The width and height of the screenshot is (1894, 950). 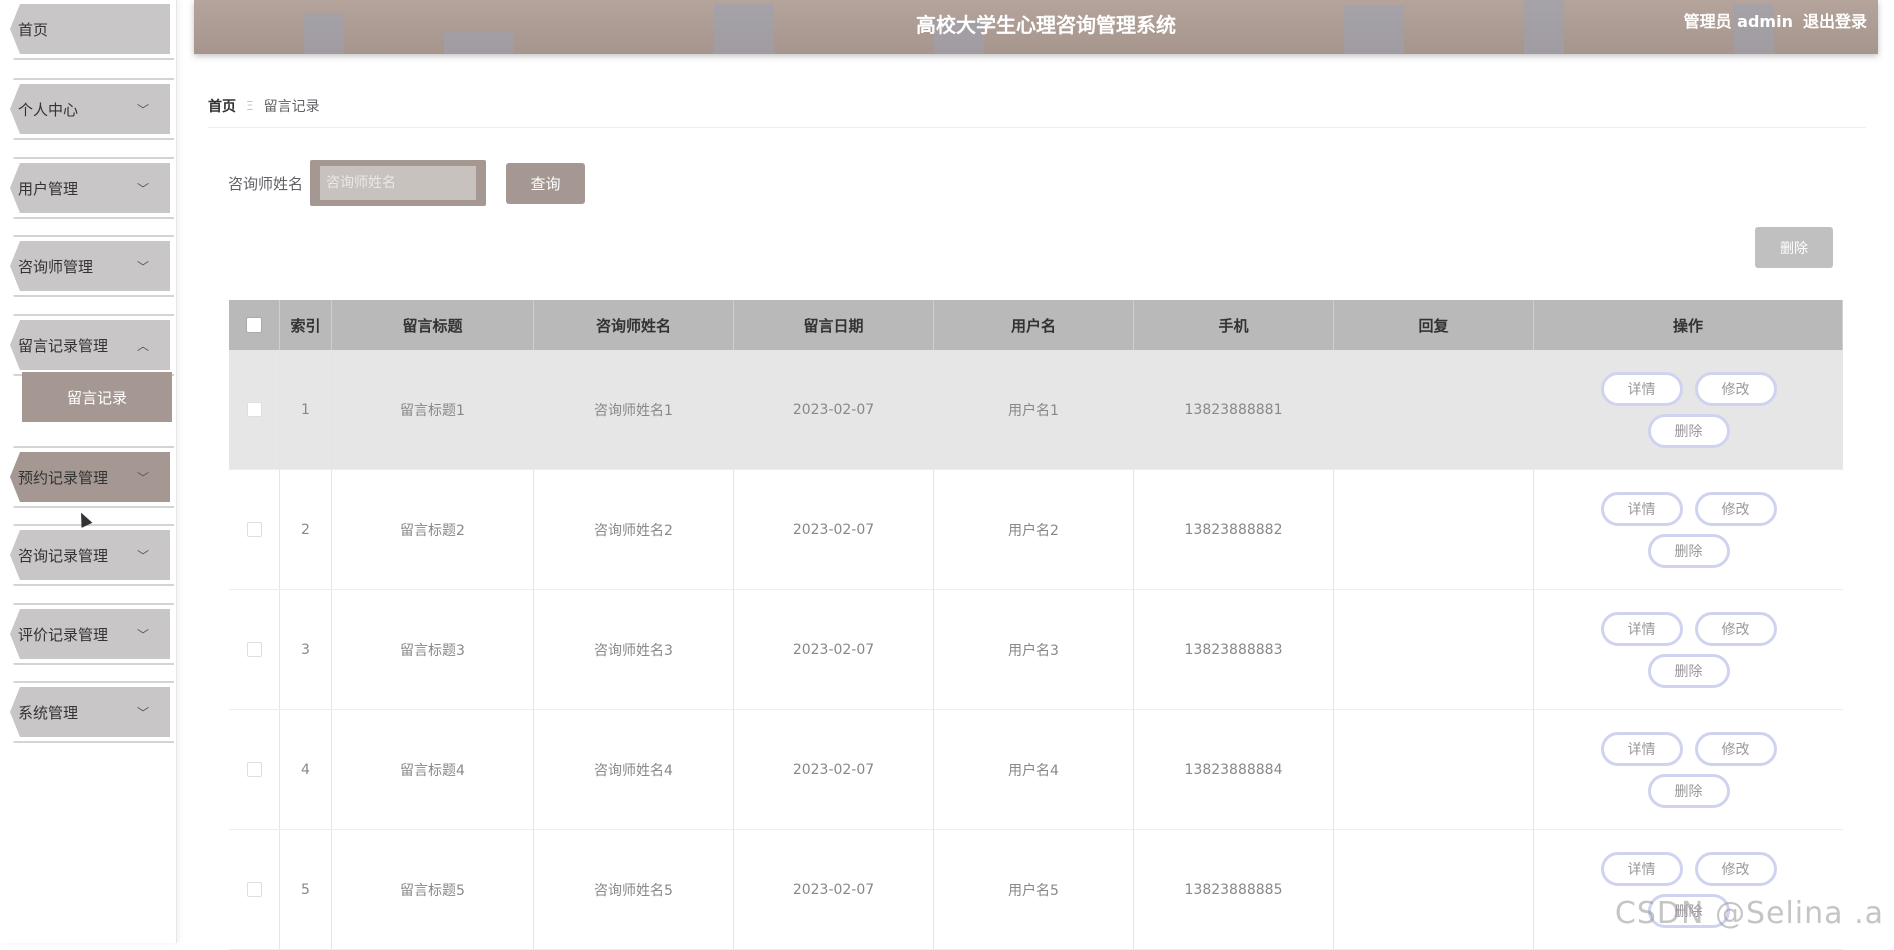 What do you see at coordinates (63, 477) in the screenshot?
I see `sidebar-item-label: 预约记录管理` at bounding box center [63, 477].